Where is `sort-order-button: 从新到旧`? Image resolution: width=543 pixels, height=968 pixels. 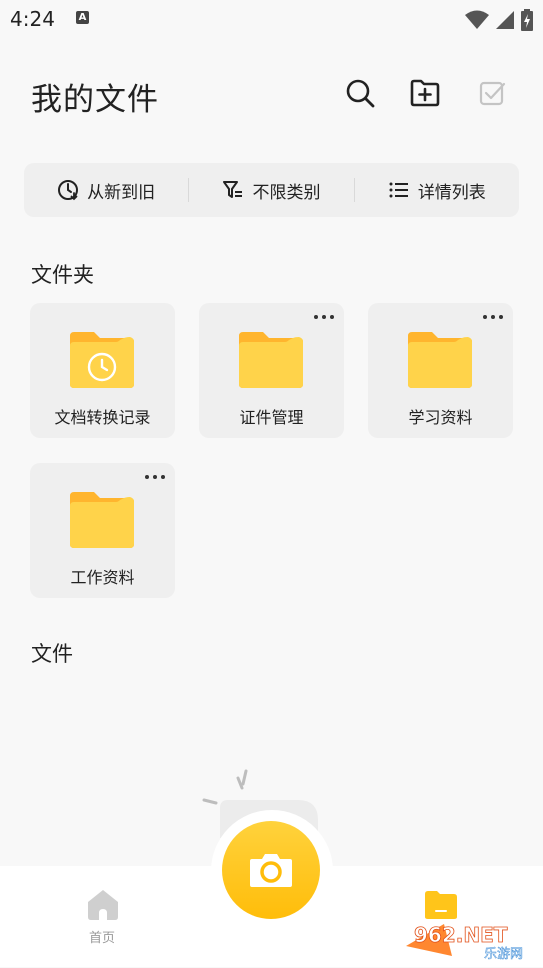 sort-order-button: 从新到旧 is located at coordinates (106, 190).